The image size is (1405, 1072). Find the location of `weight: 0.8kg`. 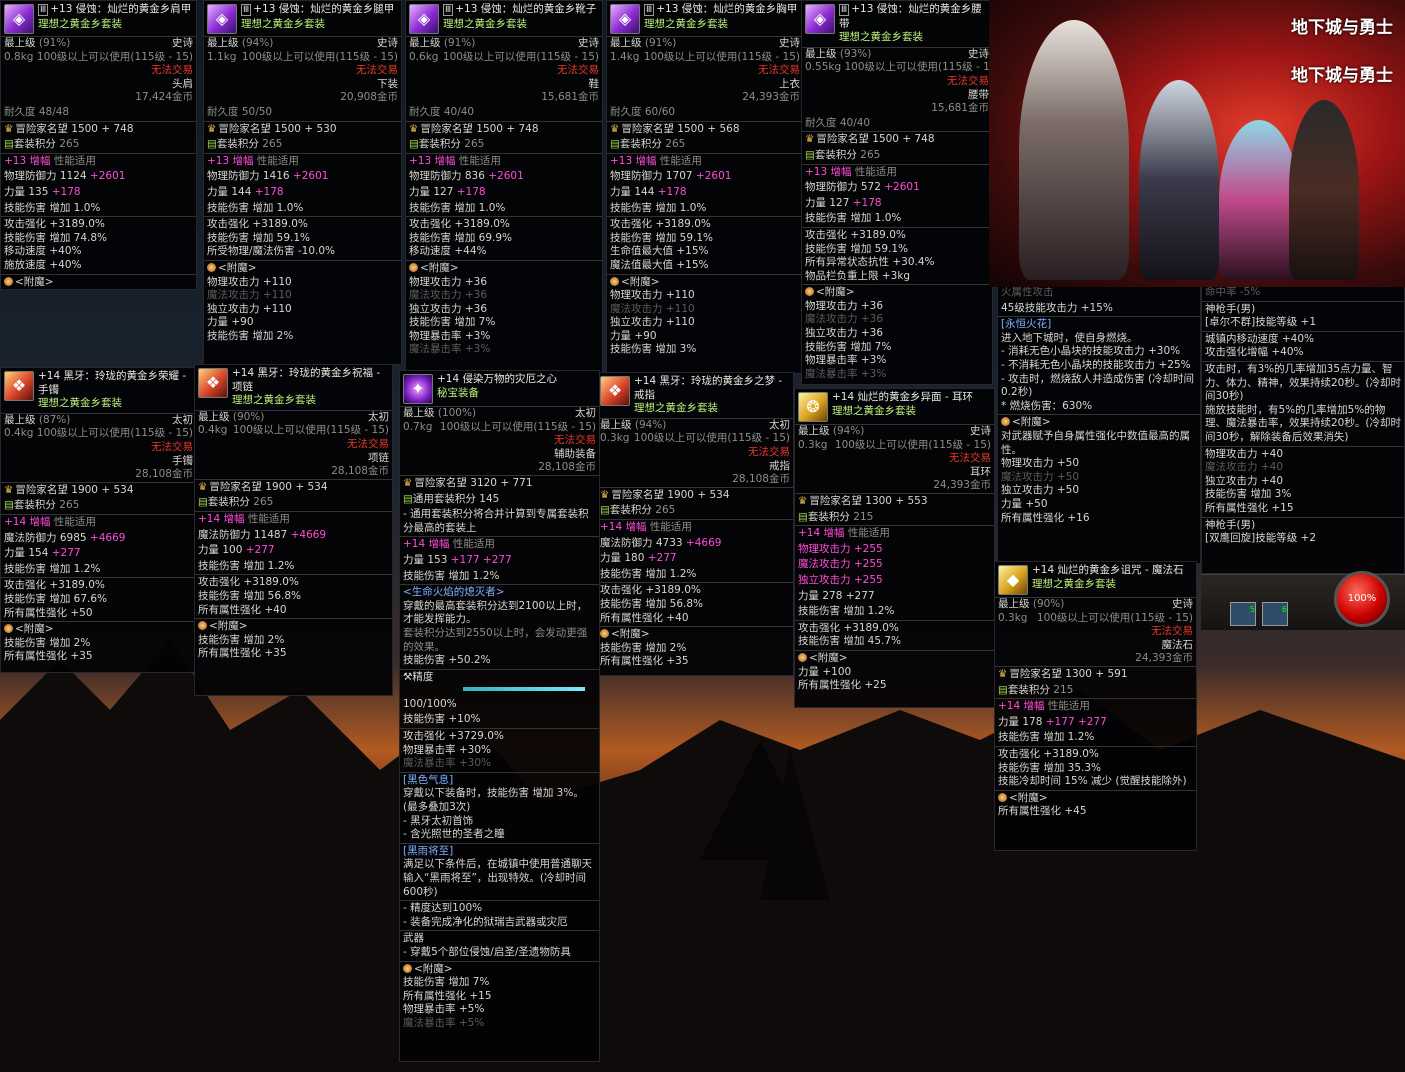

weight: 0.8kg is located at coordinates (19, 56).